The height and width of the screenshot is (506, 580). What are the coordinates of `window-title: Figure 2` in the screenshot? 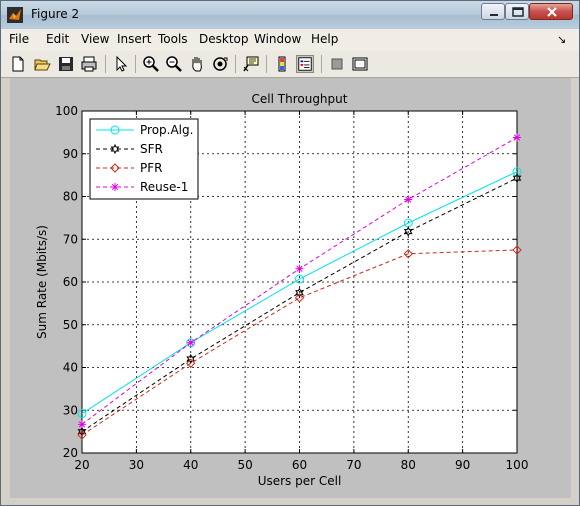 It's located at (55, 14).